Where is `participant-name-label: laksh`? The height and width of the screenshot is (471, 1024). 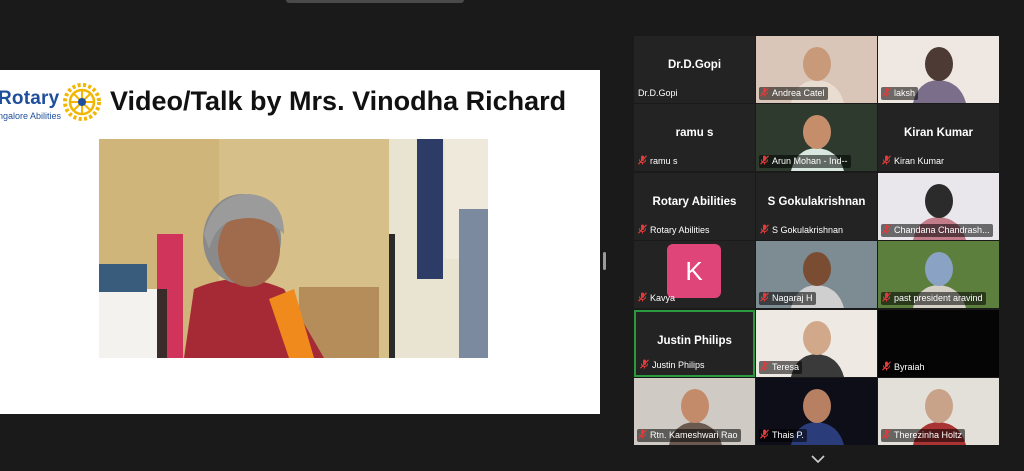
participant-name-label: laksh is located at coordinates (900, 93).